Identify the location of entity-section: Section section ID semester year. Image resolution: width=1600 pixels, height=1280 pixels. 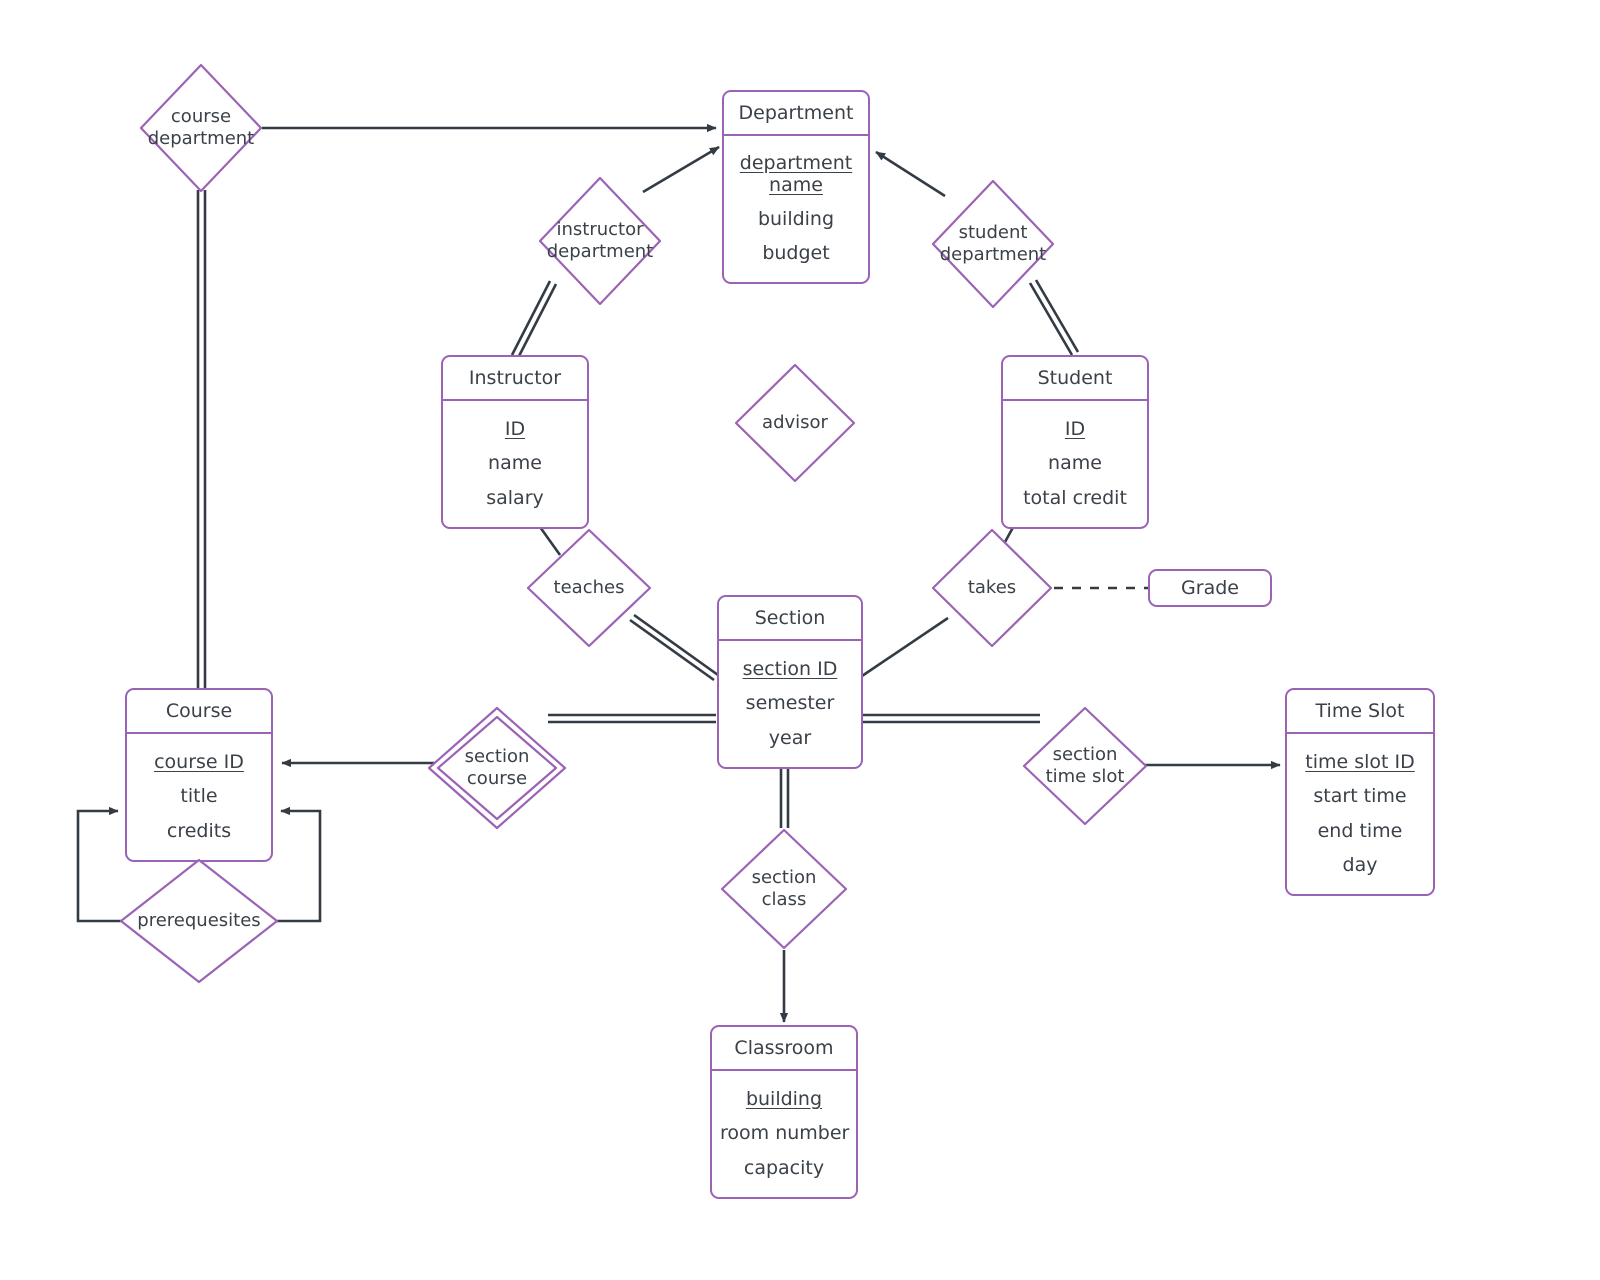
(790, 682).